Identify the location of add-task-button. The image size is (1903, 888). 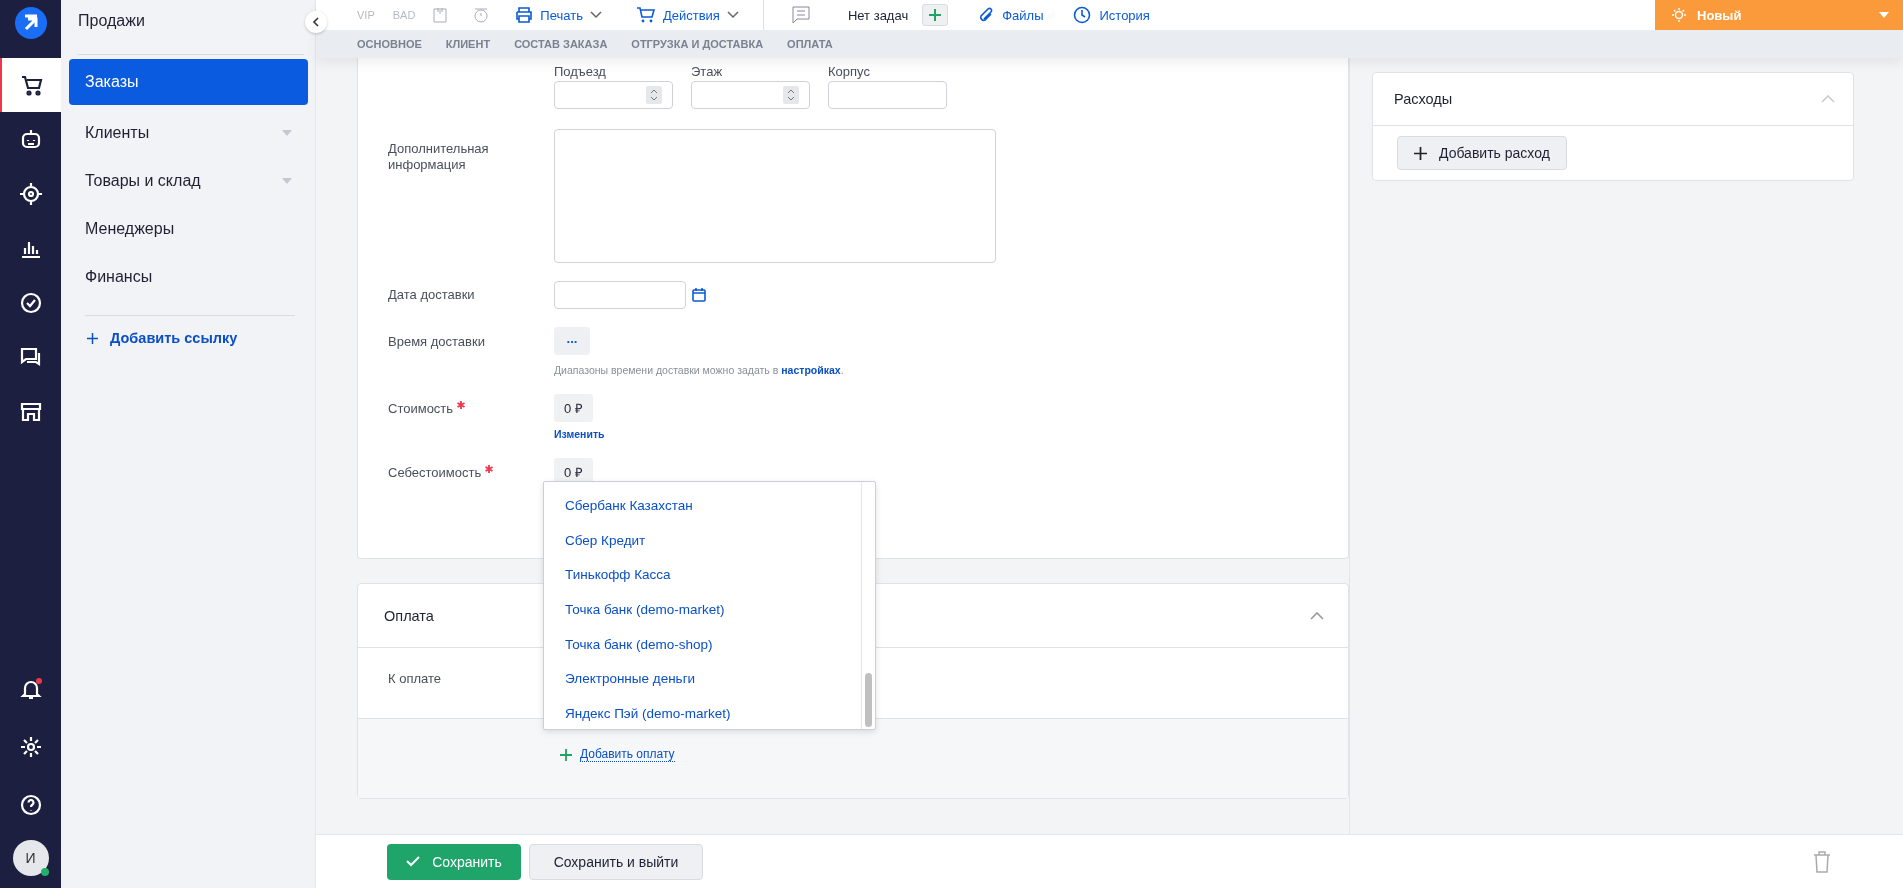
(935, 15).